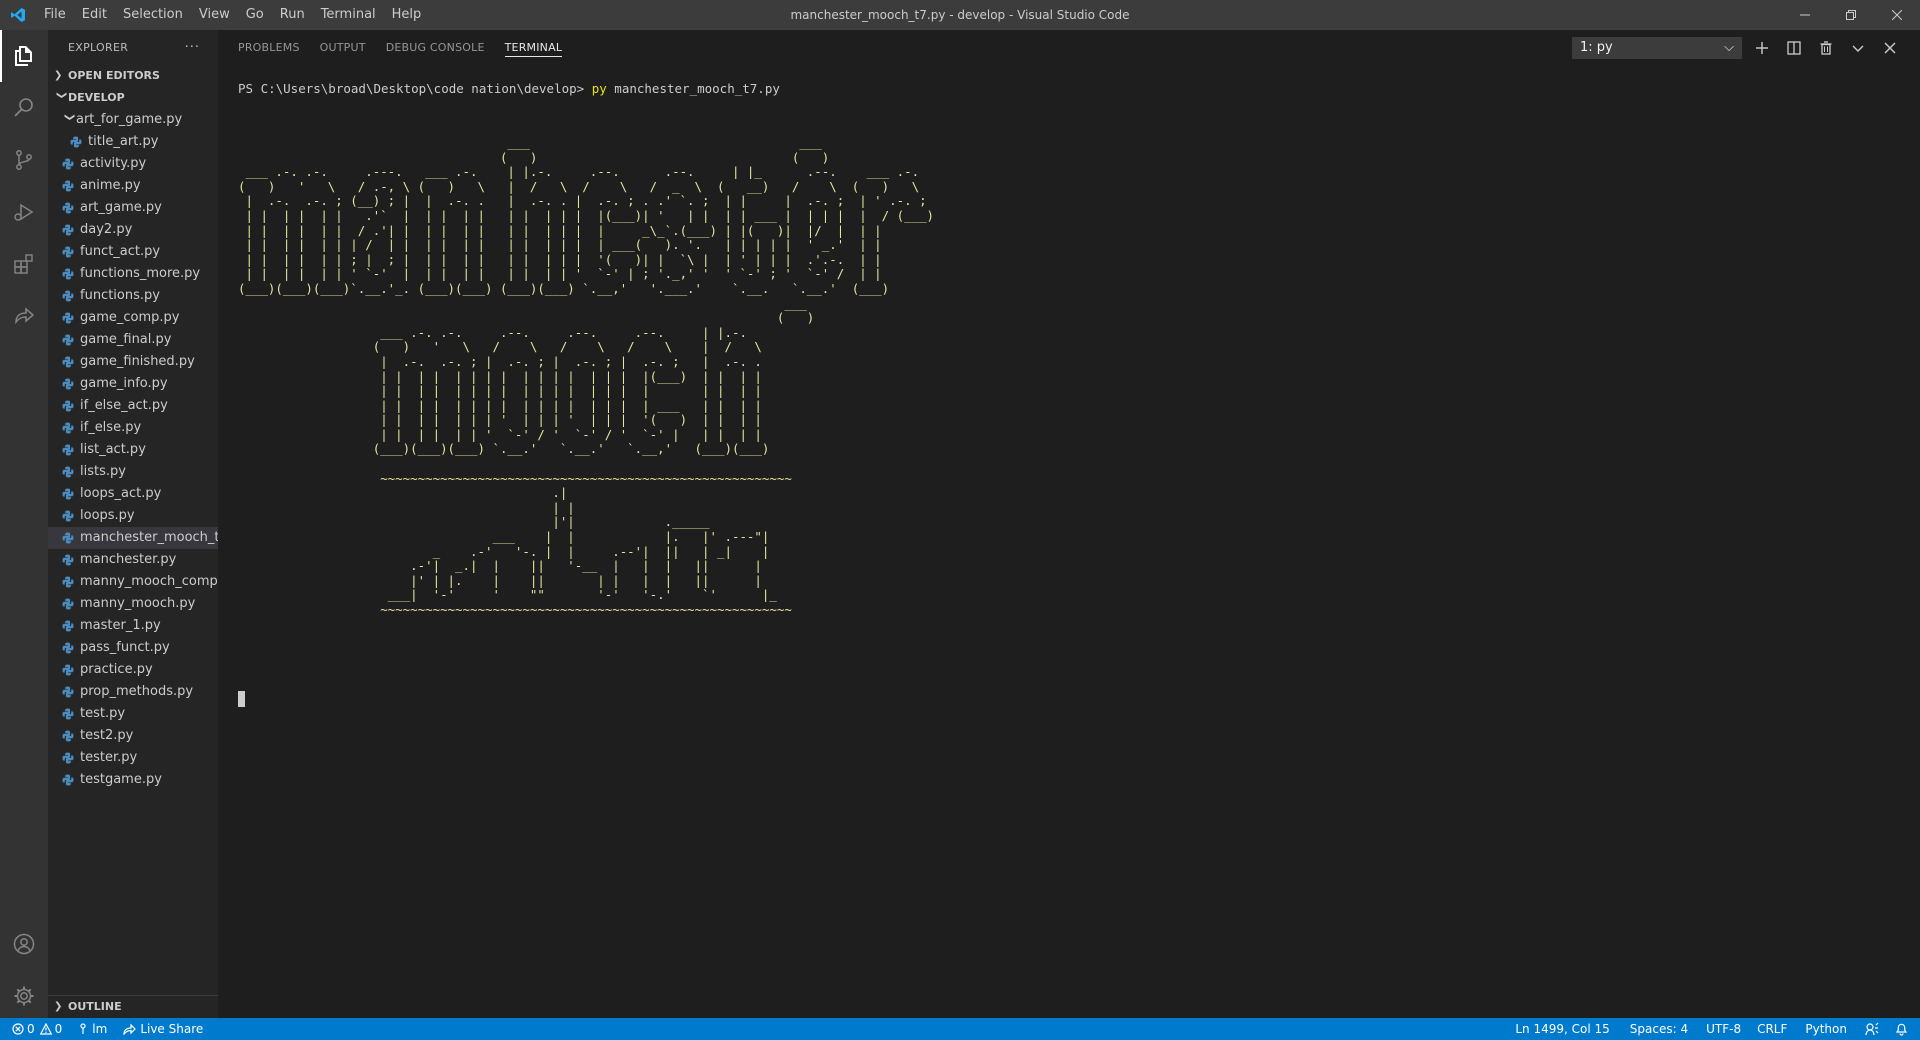 The height and width of the screenshot is (1040, 1920). I want to click on close-window-button, so click(1897, 15).